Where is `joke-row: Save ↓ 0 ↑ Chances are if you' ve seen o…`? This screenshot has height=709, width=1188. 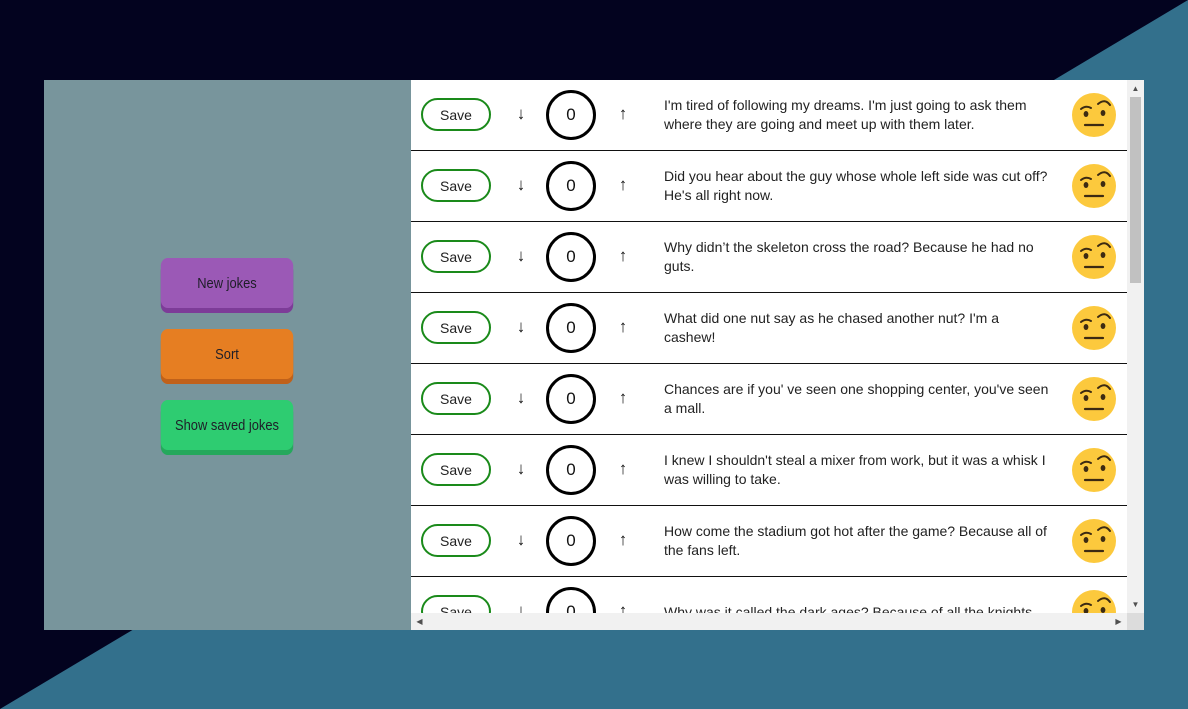
joke-row: Save ↓ 0 ↑ Chances are if you' ve seen o… is located at coordinates (769, 399).